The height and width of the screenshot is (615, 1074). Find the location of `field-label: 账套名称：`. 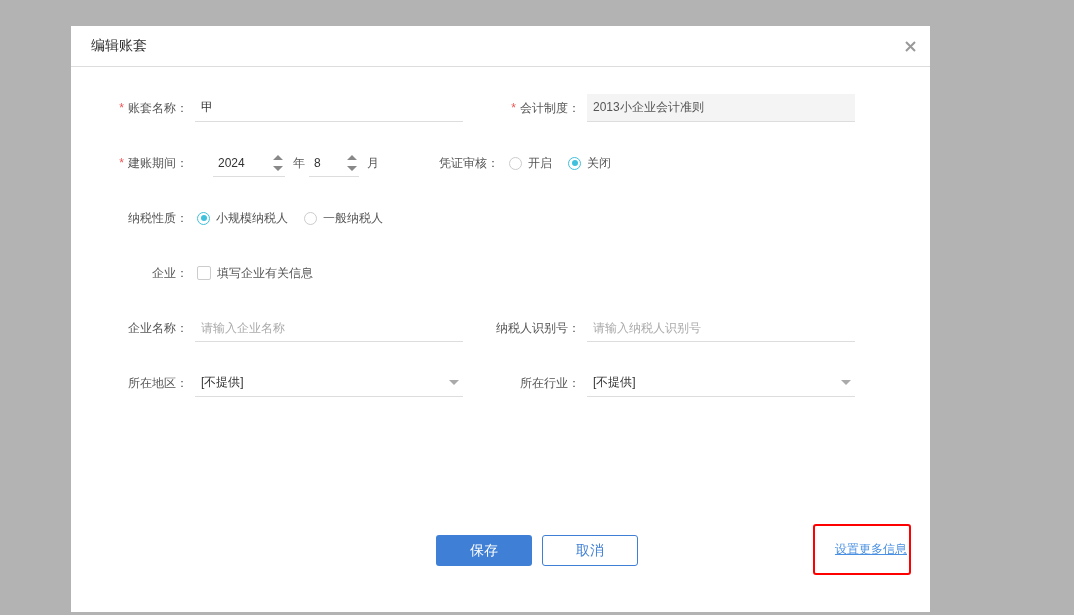

field-label: 账套名称： is located at coordinates (158, 108).